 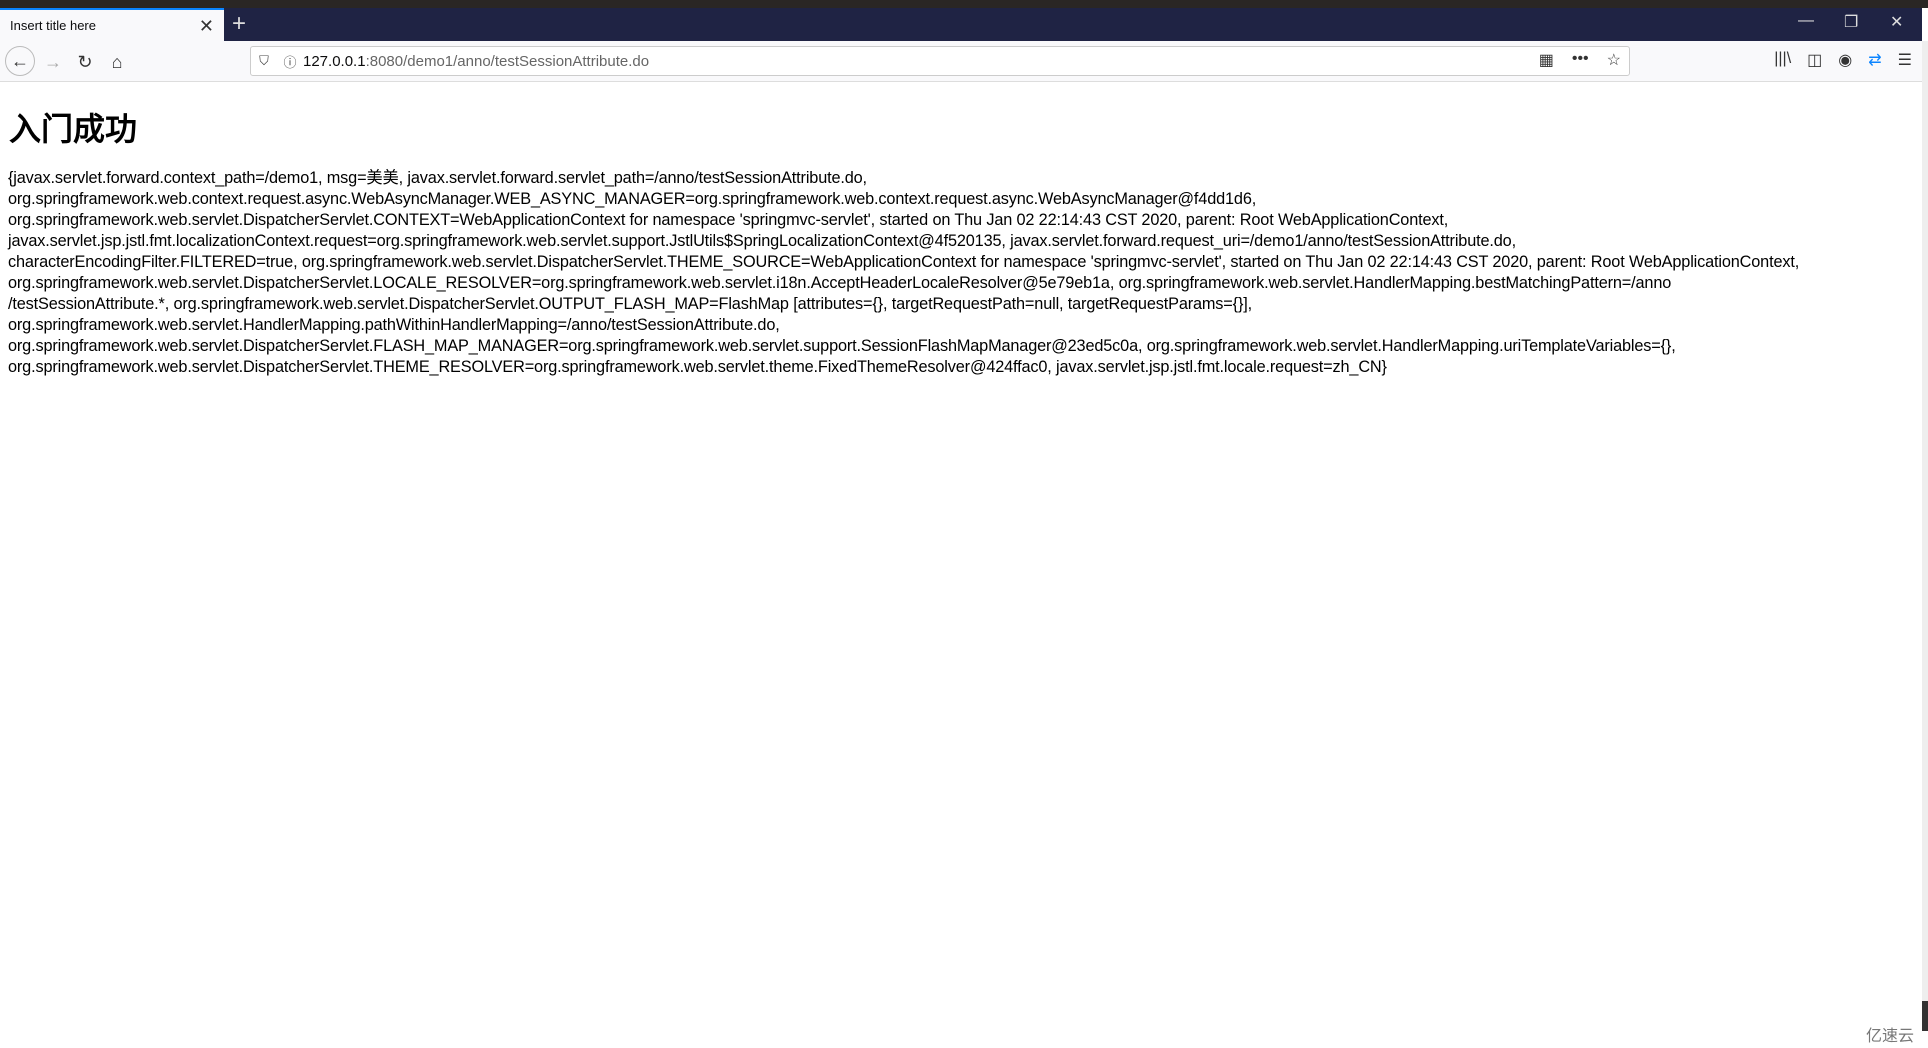 I want to click on restore-icon: ❐, so click(x=1851, y=22).